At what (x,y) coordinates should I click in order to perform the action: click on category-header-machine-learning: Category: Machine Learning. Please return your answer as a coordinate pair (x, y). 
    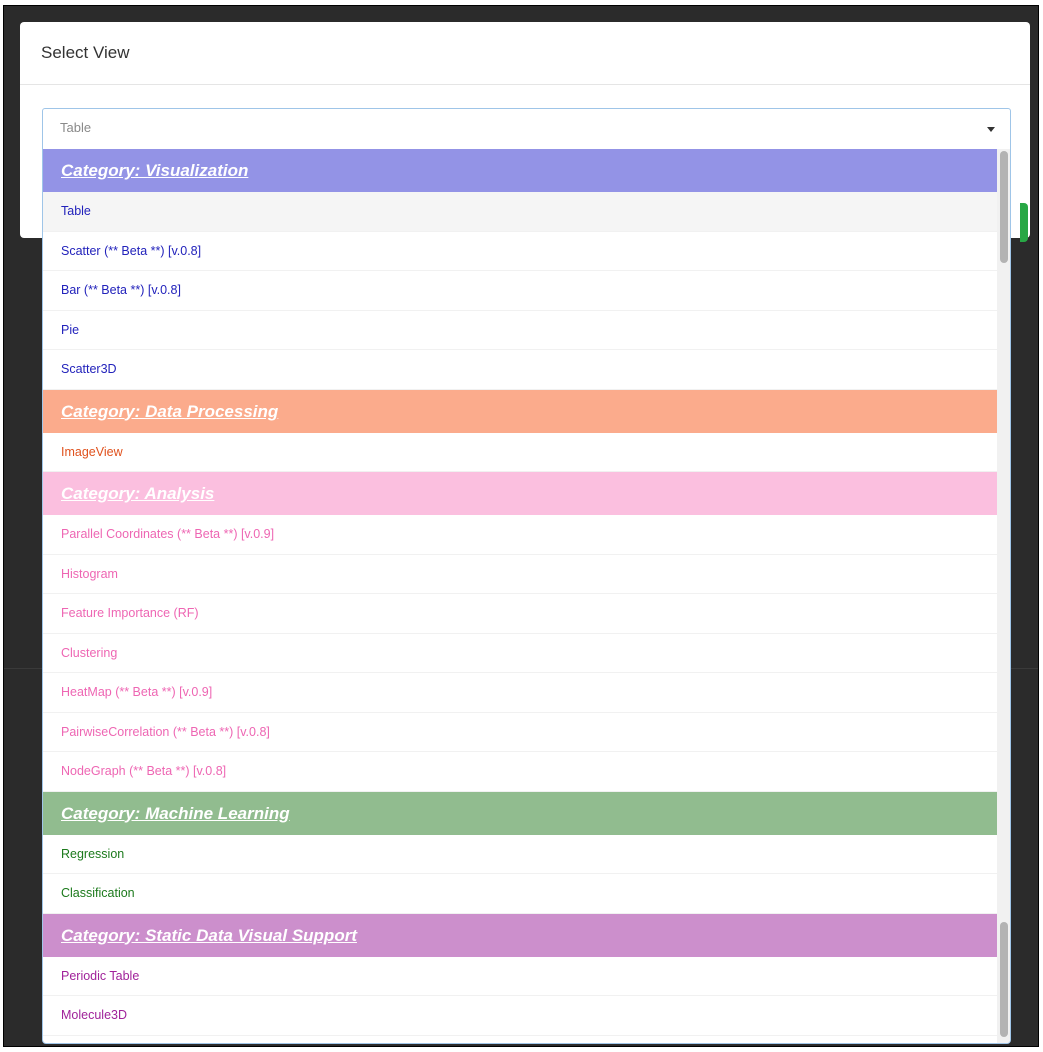
    Looking at the image, I should click on (520, 813).